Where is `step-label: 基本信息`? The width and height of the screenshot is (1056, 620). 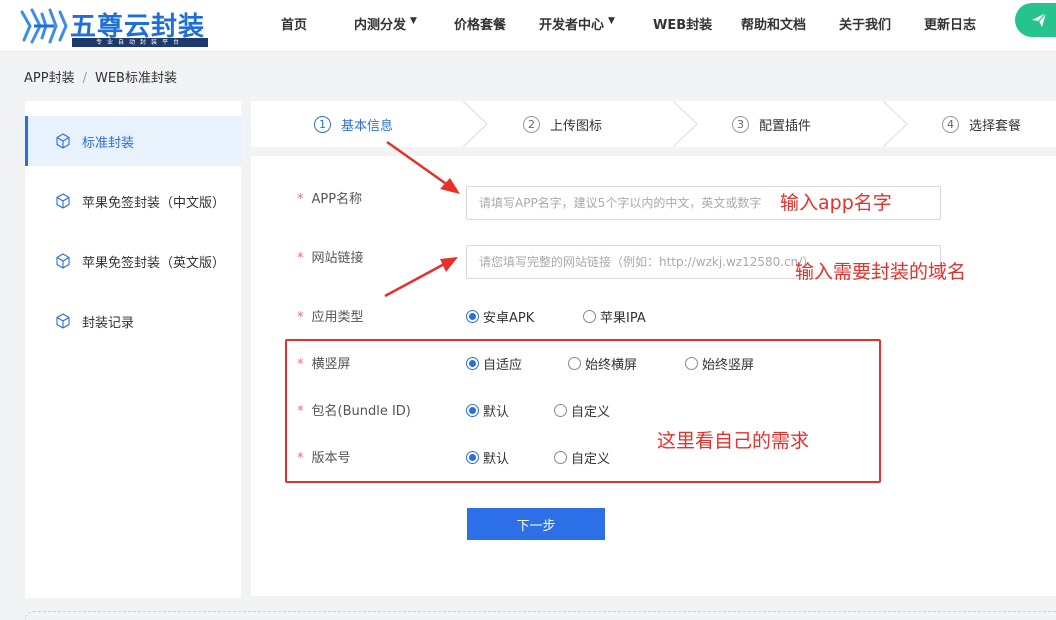
step-label: 基本信息 is located at coordinates (367, 126).